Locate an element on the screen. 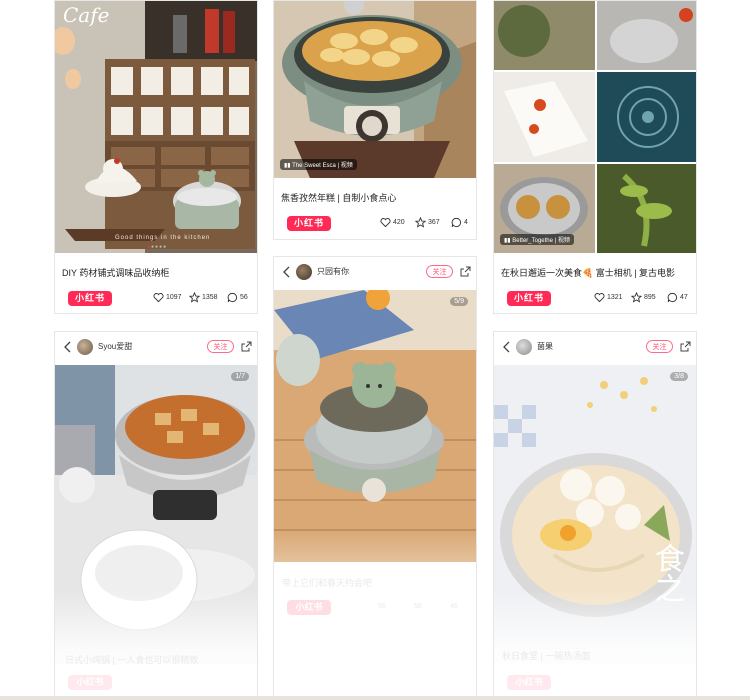 The height and width of the screenshot is (700, 750). post-photo: Cafe Good things in the kitchen ●●●●● is located at coordinates (156, 127).